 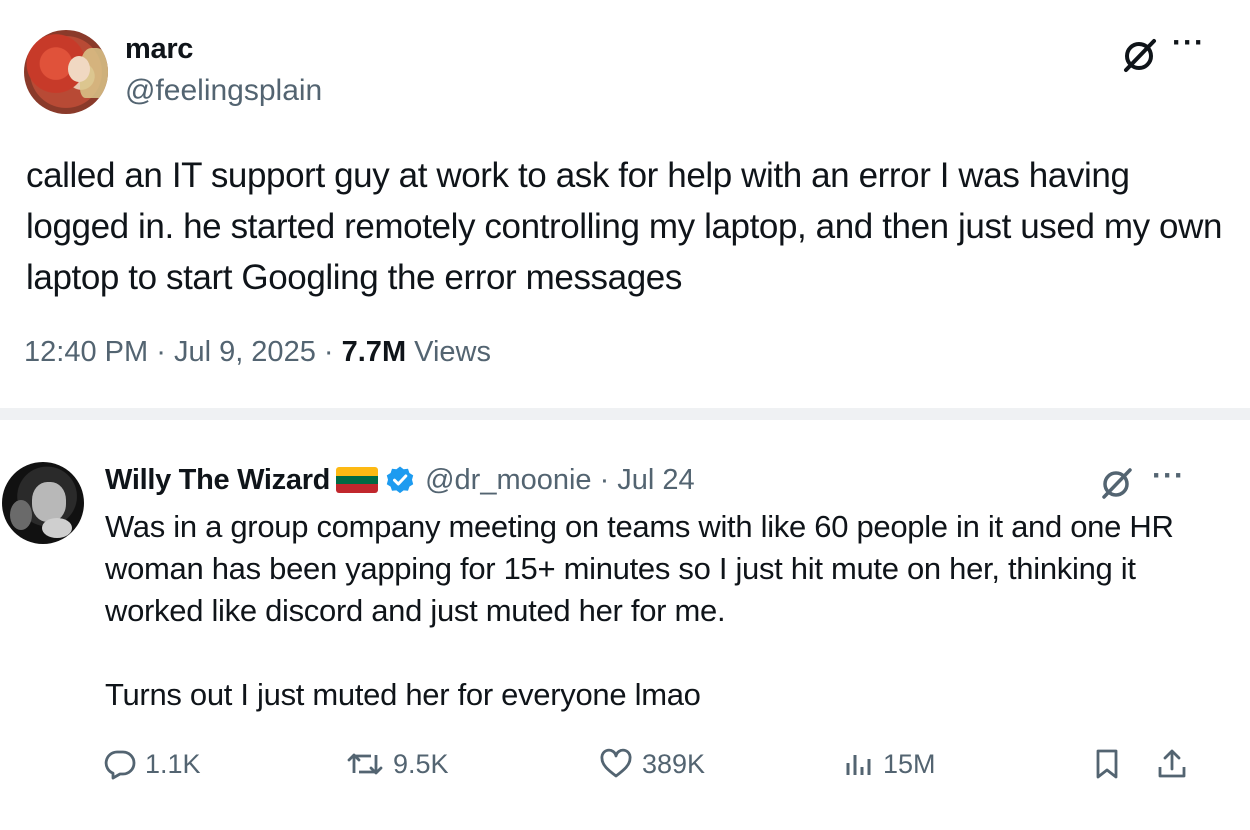 I want to click on author-handle: @feelingsplain, so click(x=223, y=91).